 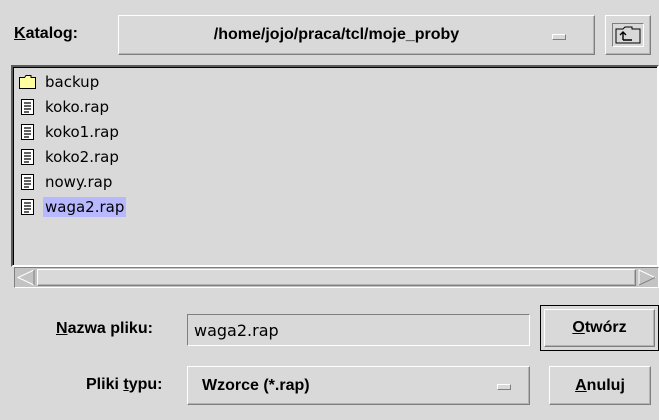 I want to click on file-list-item: koko1.rap, so click(x=69, y=132).